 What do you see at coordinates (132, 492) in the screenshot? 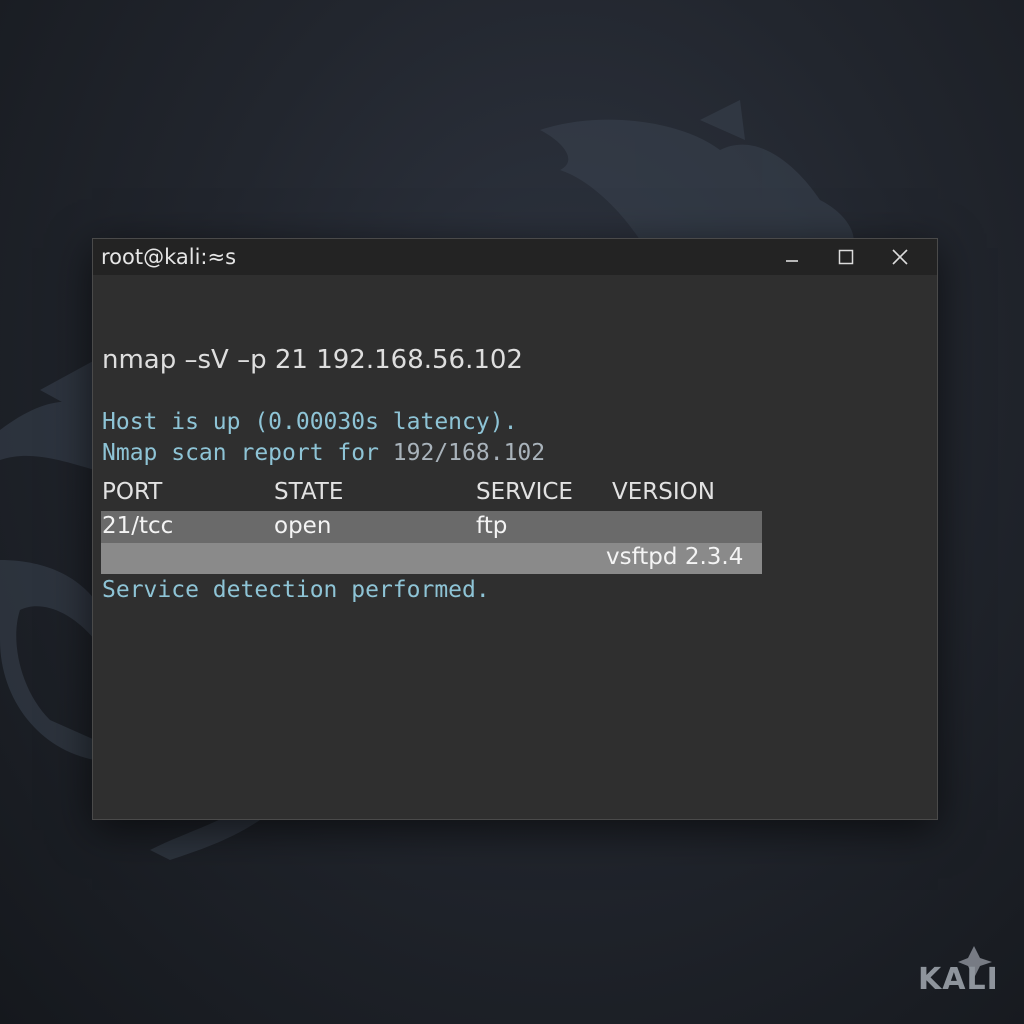
I see `header-port: PORT` at bounding box center [132, 492].